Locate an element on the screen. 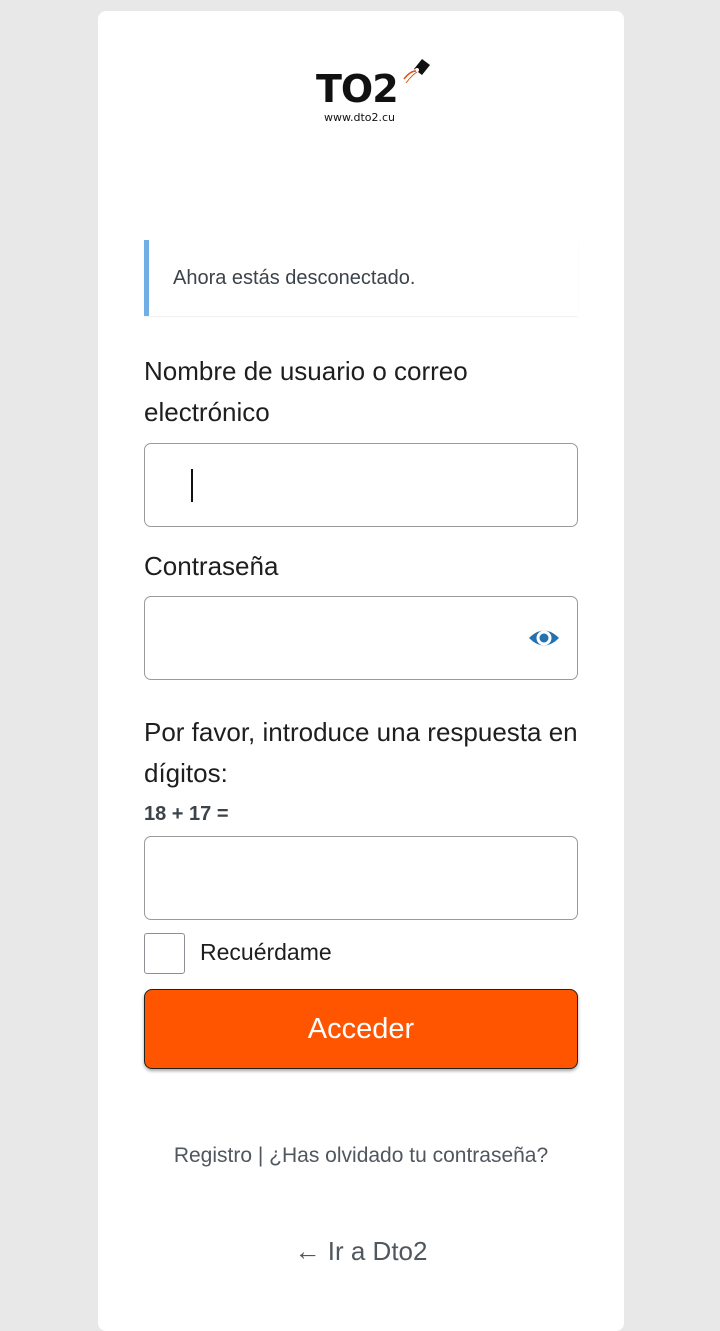 The height and width of the screenshot is (1331, 720). lost-password-link: ¿Has olvidado tu contraseña? is located at coordinates (408, 1155).